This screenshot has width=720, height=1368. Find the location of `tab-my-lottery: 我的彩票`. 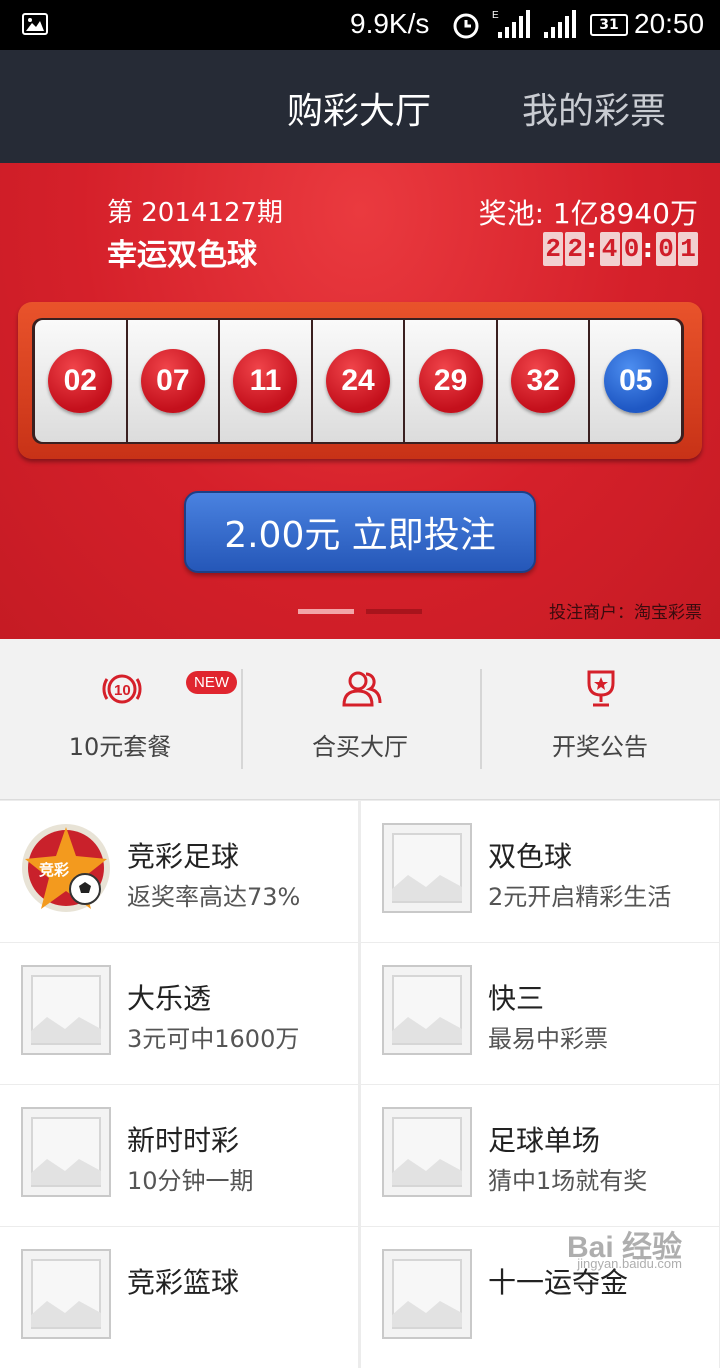

tab-my-lottery: 我的彩票 is located at coordinates (594, 108).